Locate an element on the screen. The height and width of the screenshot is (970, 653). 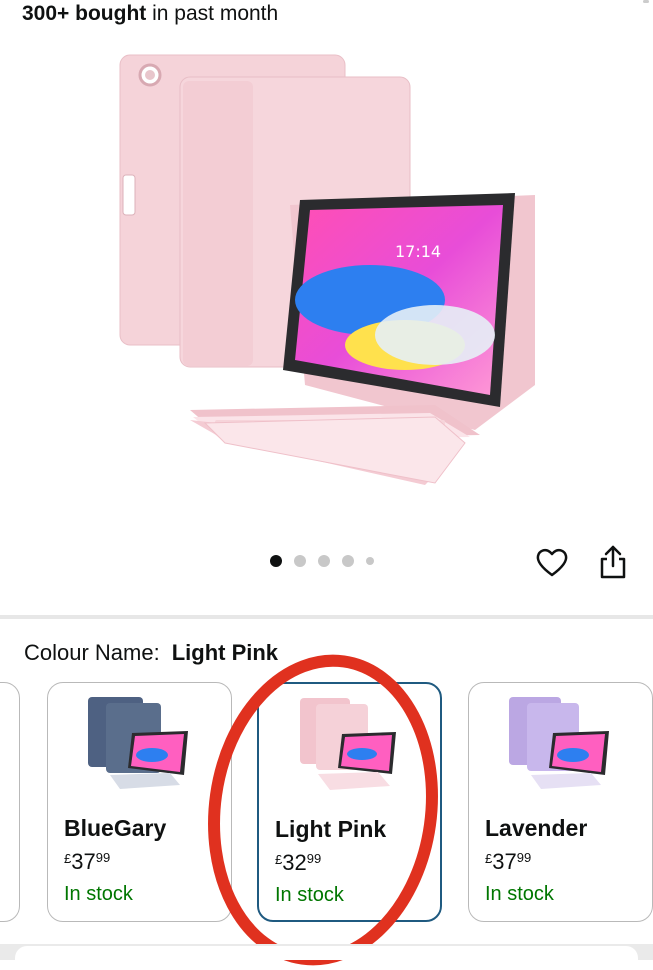
variant-name: Lavender is located at coordinates (536, 828).